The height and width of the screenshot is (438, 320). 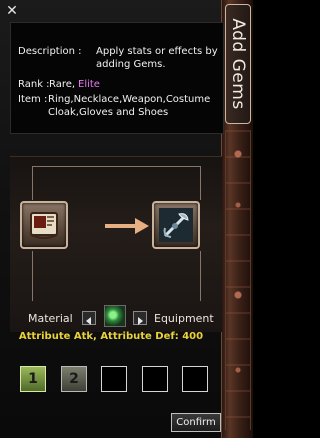 I want to click on gem-slot-number: 2, so click(x=74, y=379).